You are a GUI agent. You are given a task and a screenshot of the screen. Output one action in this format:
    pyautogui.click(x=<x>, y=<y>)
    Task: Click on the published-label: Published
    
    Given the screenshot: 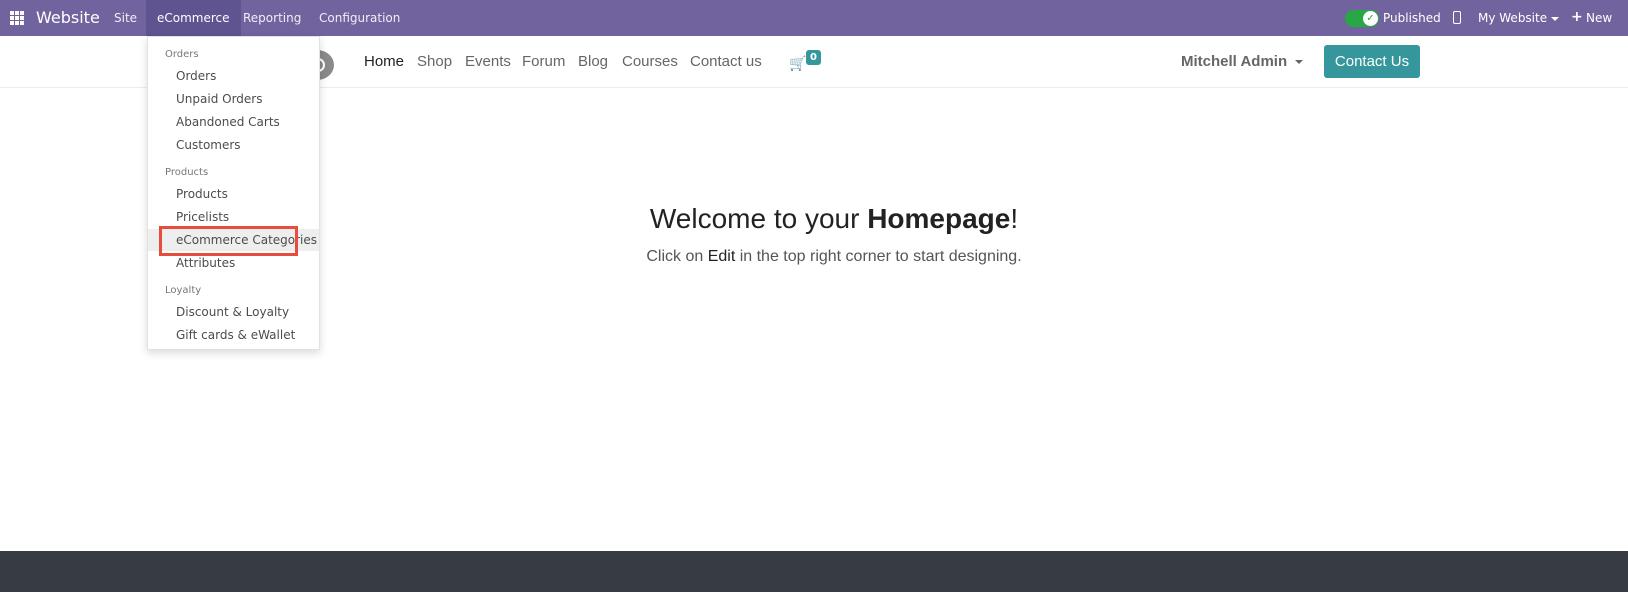 What is the action you would take?
    pyautogui.click(x=1412, y=18)
    